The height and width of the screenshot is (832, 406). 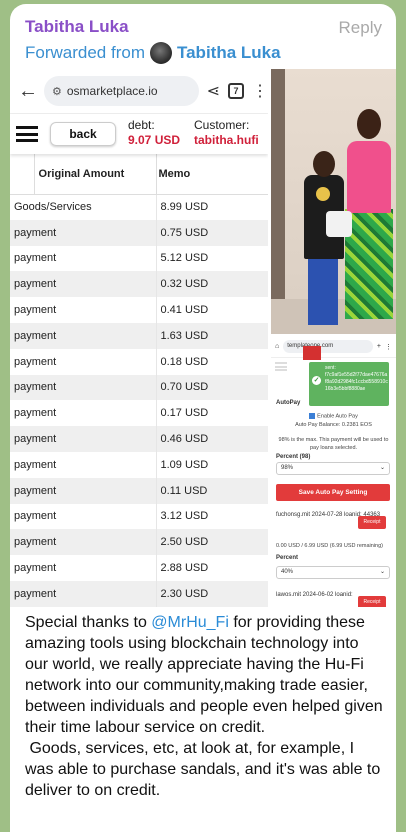 What do you see at coordinates (287, 572) in the screenshot?
I see `percent-2-value: 40%` at bounding box center [287, 572].